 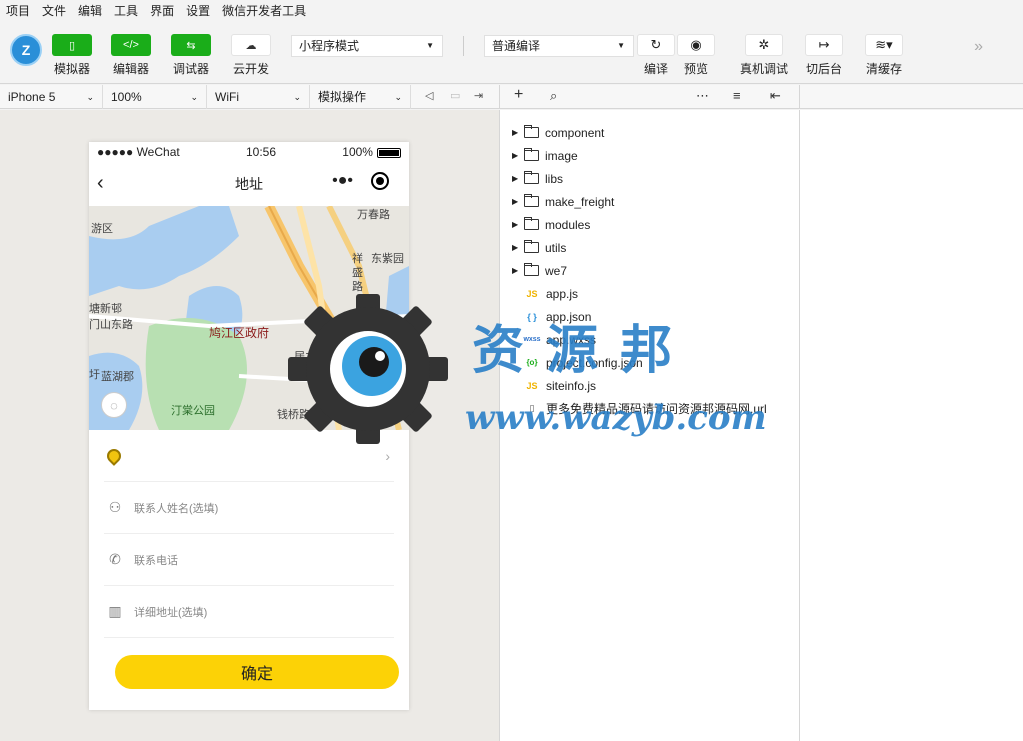 I want to click on compile-button: ↻ 编译, so click(x=656, y=55).